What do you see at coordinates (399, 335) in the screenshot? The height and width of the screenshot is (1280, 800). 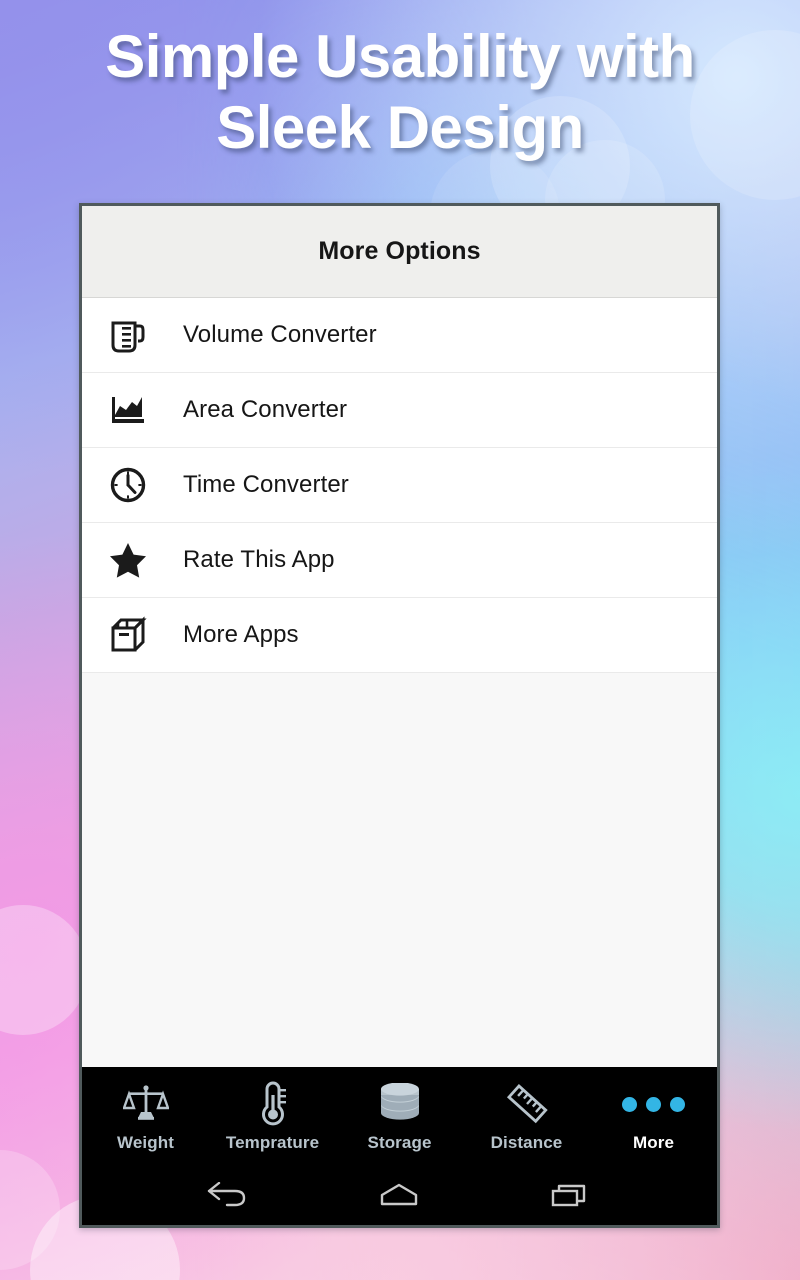 I see `list-item-volume-converter: Volume Converter` at bounding box center [399, 335].